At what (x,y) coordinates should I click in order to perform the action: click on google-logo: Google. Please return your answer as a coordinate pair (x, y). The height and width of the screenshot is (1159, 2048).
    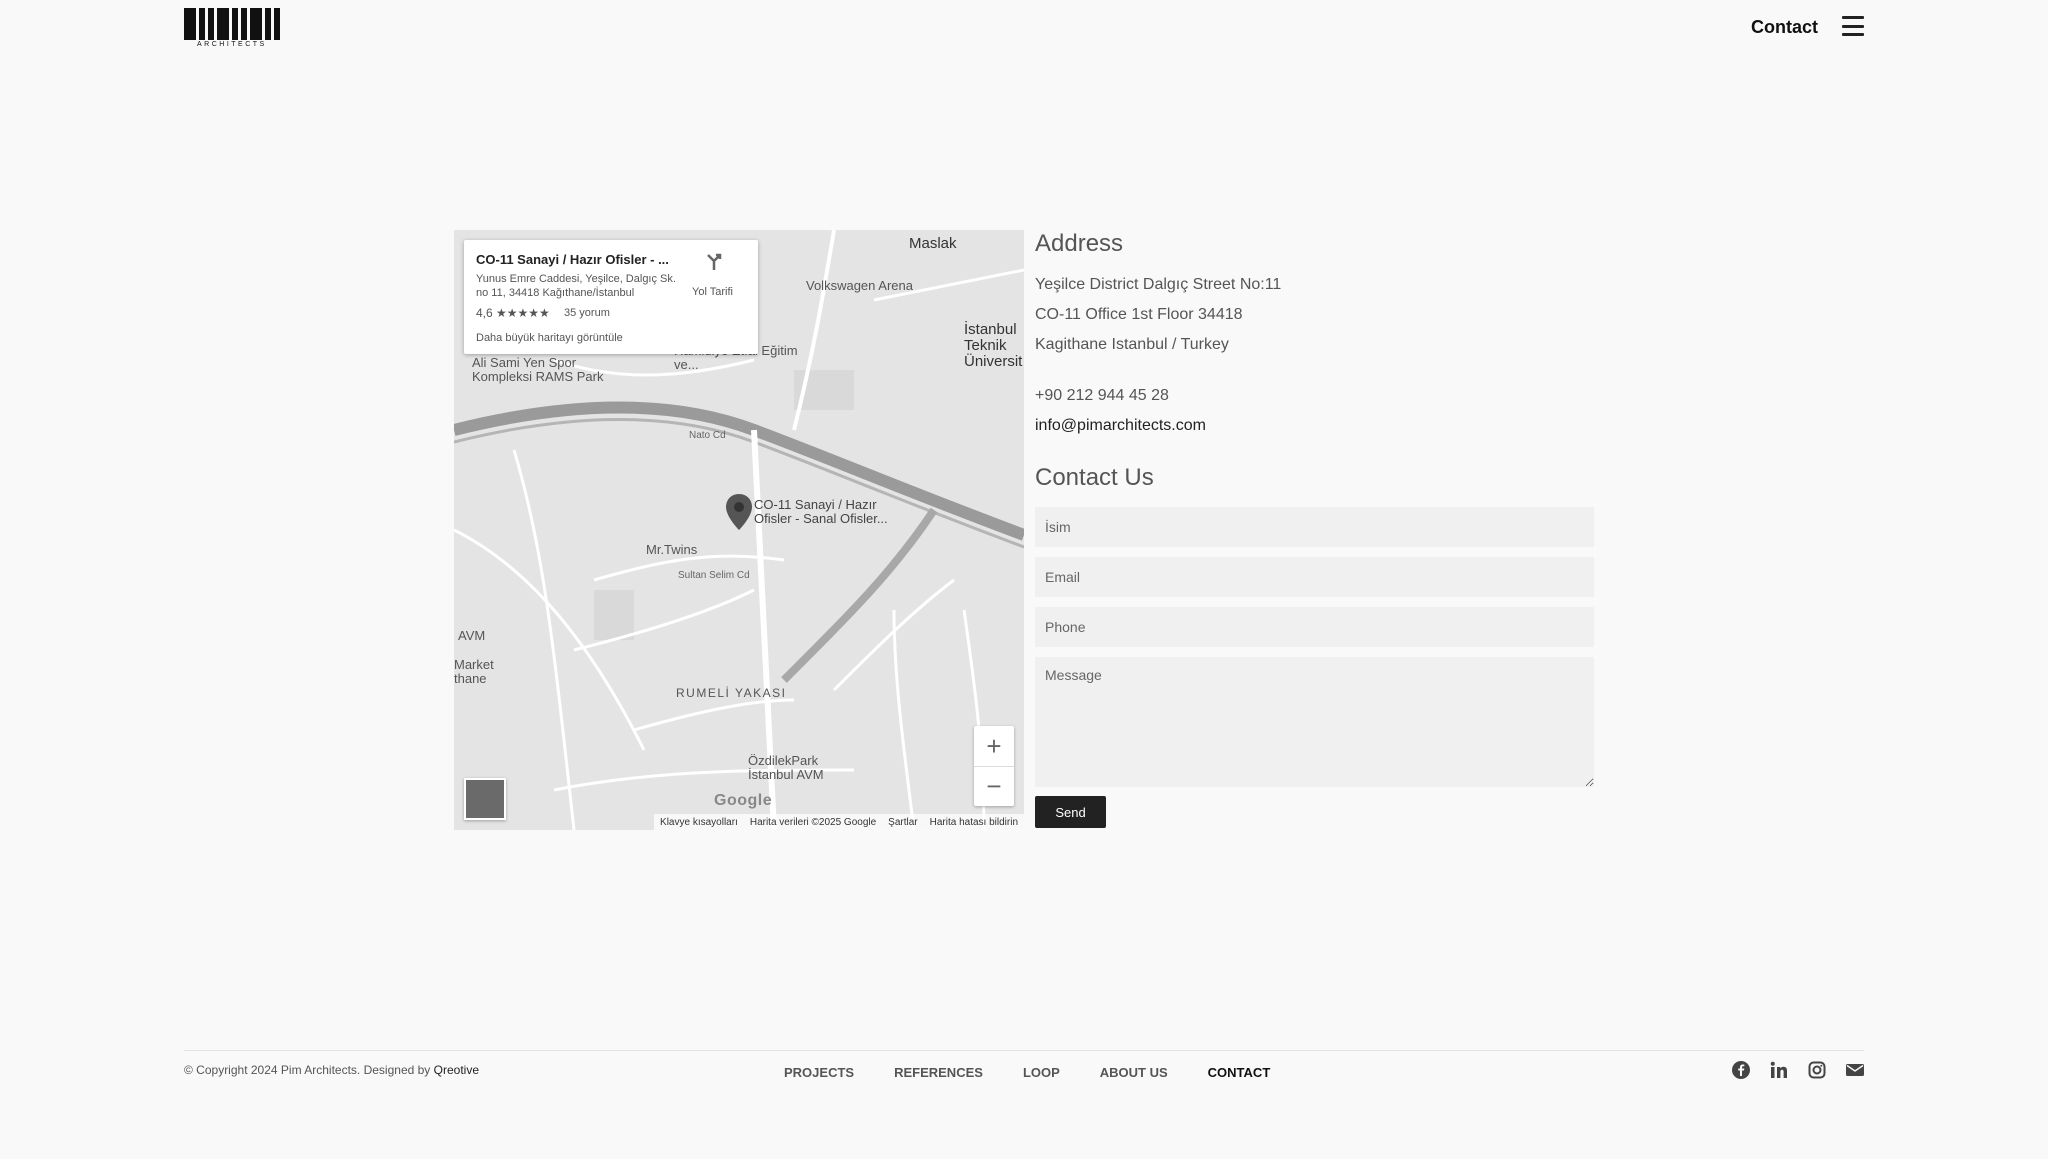
    Looking at the image, I should click on (743, 800).